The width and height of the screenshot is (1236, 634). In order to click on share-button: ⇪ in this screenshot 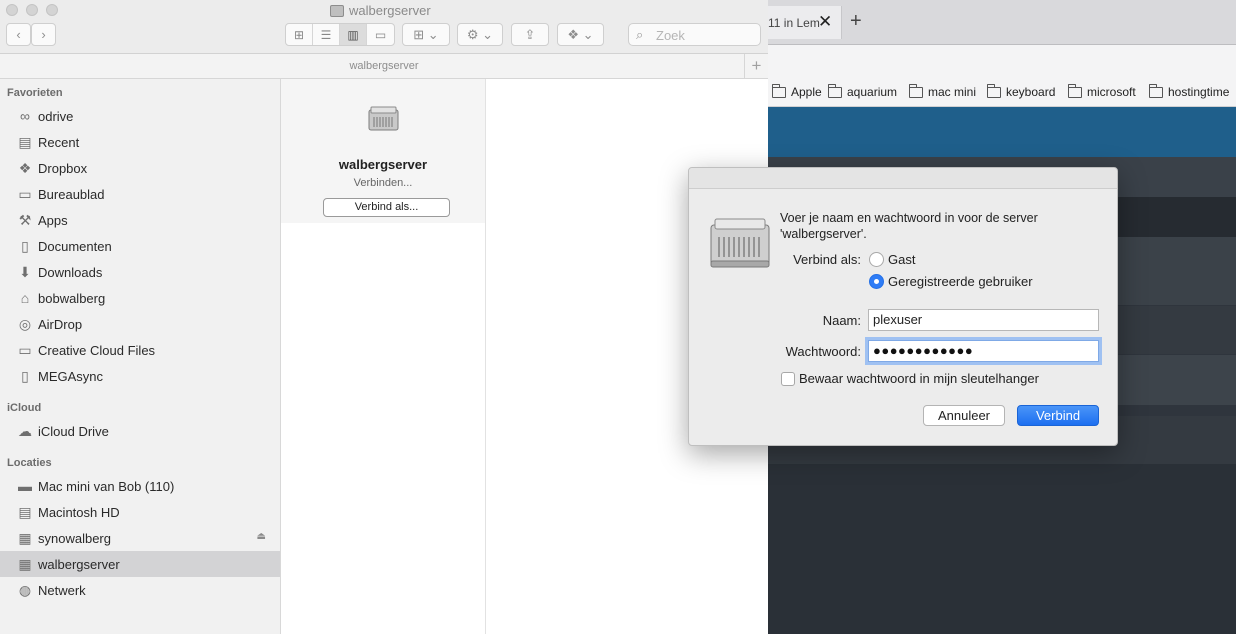, I will do `click(530, 34)`.